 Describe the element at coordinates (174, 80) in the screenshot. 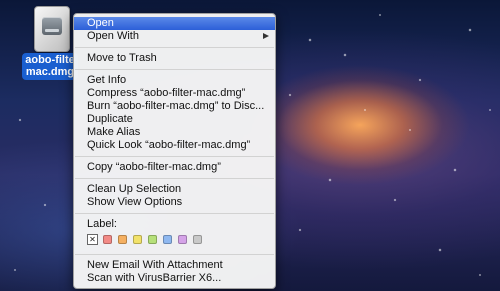

I see `menu-item-get-info: Get Info` at that location.